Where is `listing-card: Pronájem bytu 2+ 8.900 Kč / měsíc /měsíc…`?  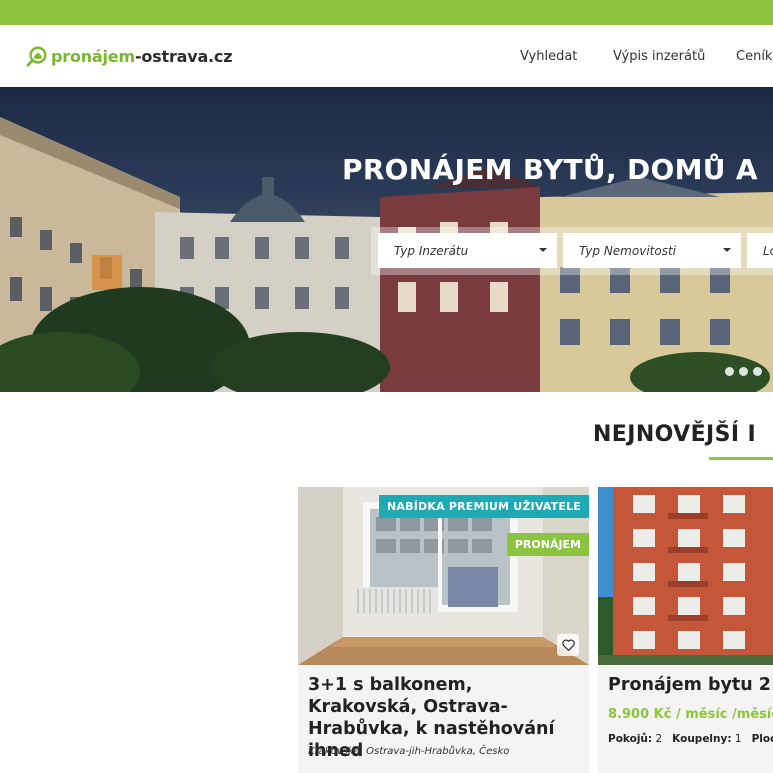 listing-card: Pronájem bytu 2+ 8.900 Kč / měsíc /měsíc… is located at coordinates (685, 630).